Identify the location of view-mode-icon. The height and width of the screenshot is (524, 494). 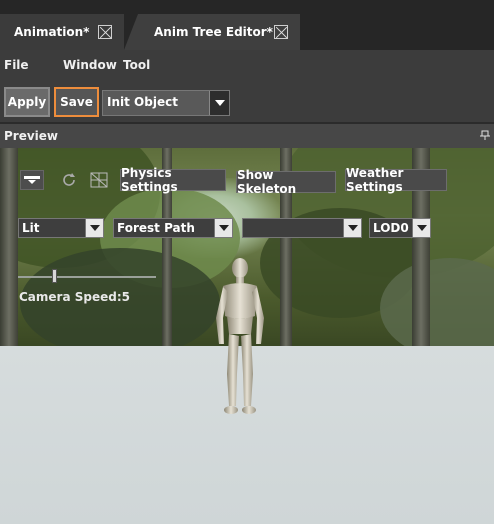
(32, 180).